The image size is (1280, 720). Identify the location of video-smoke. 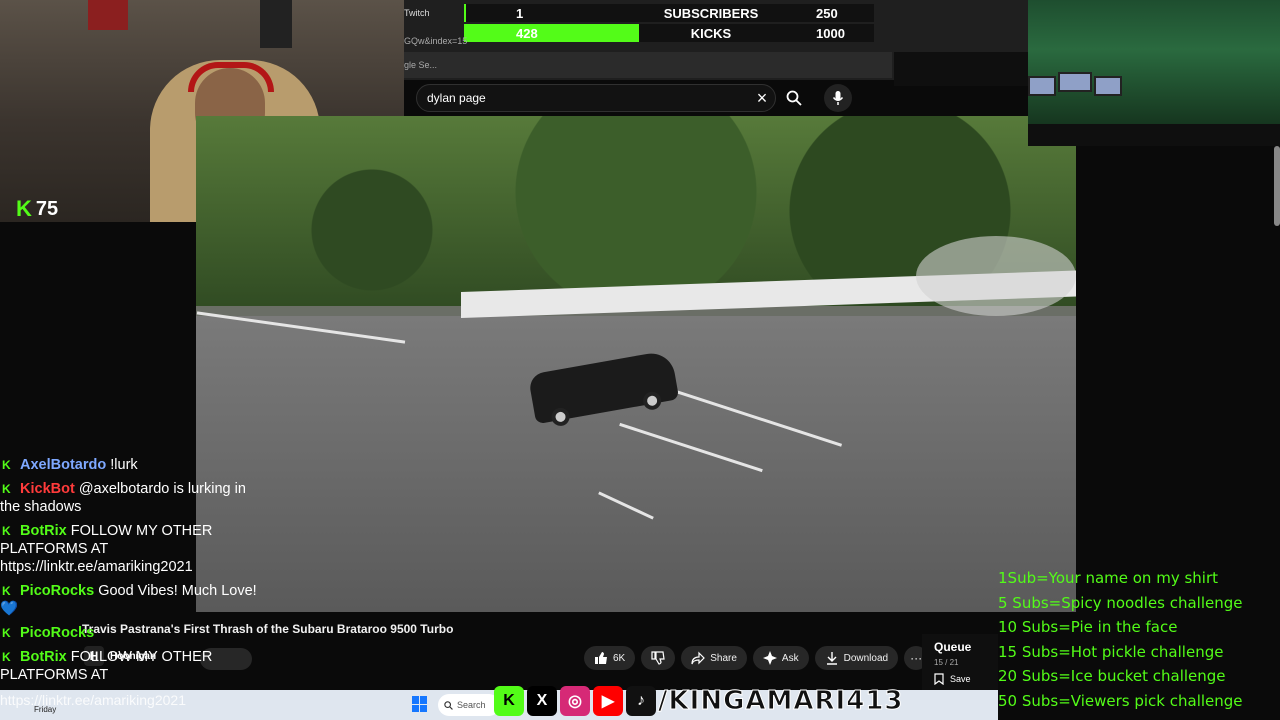
(996, 276).